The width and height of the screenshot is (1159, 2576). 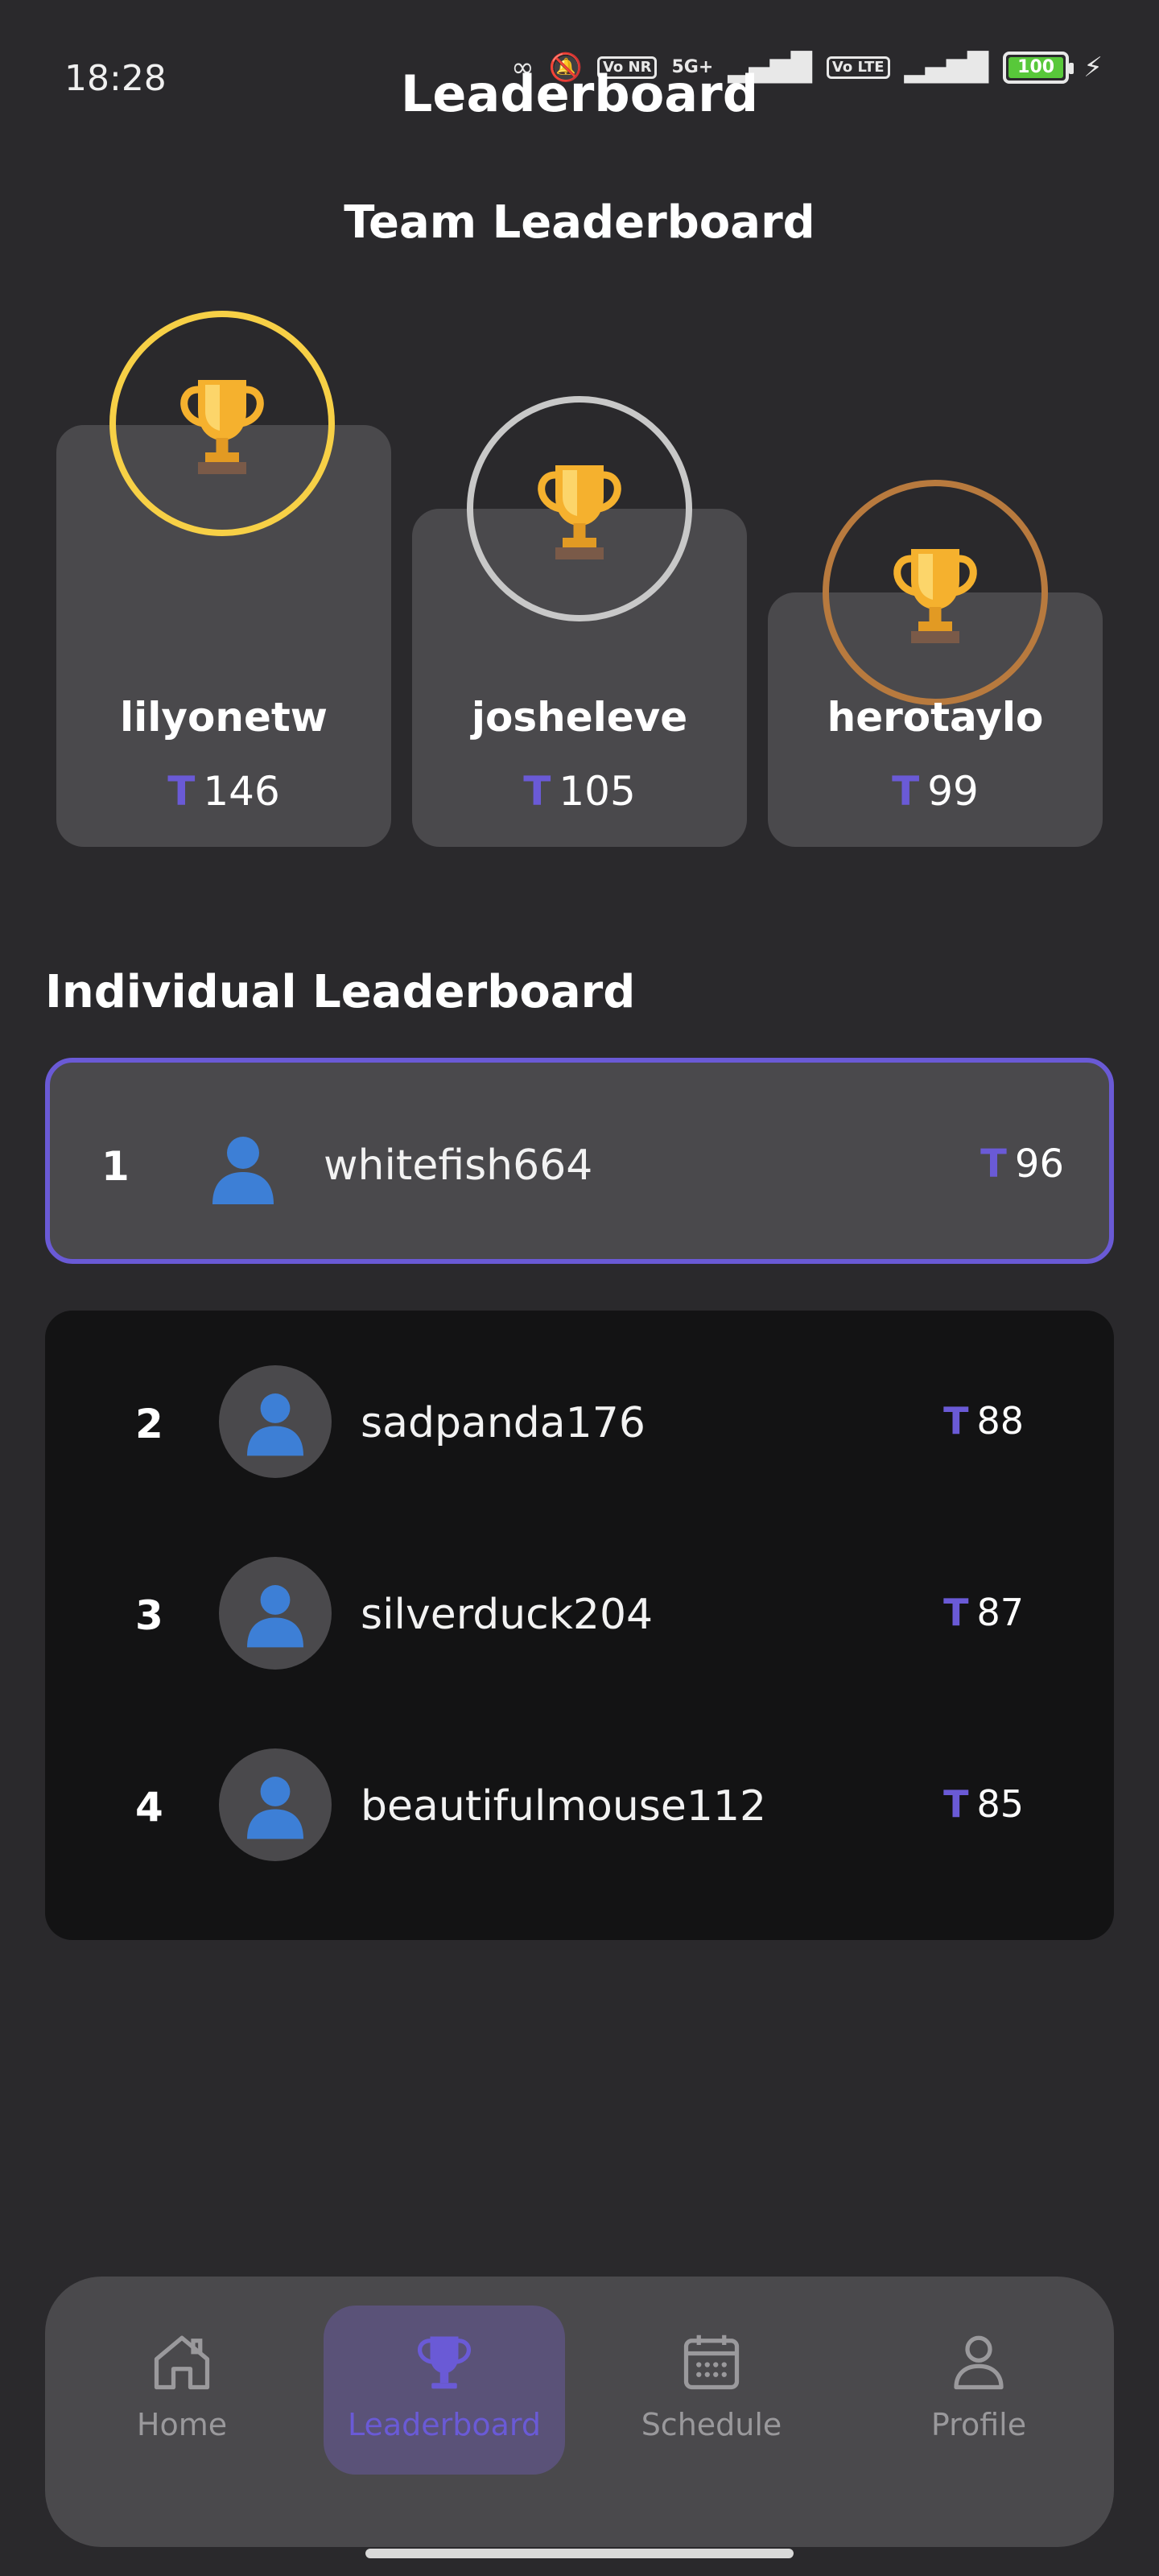 I want to click on user-score: T 88, so click(x=983, y=1421).